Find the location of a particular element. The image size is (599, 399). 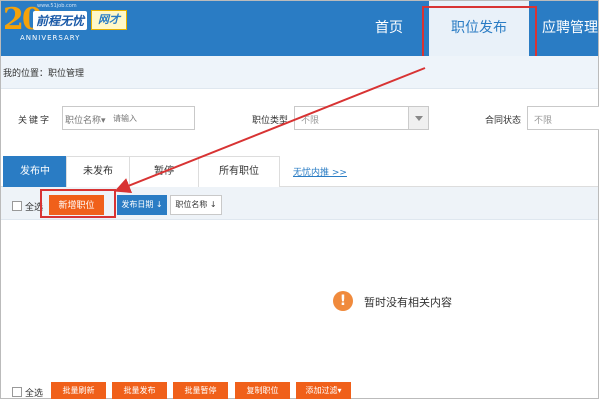

logo-brand: 前程无忧 is located at coordinates (60, 20).